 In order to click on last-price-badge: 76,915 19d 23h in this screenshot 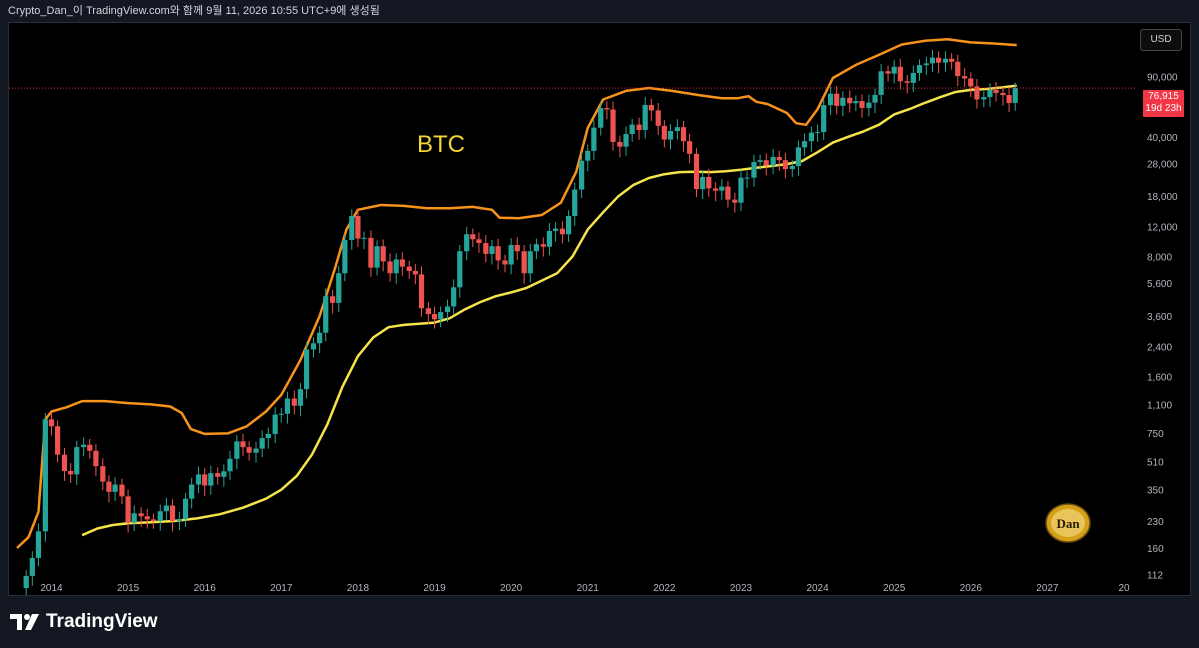, I will do `click(1163, 103)`.